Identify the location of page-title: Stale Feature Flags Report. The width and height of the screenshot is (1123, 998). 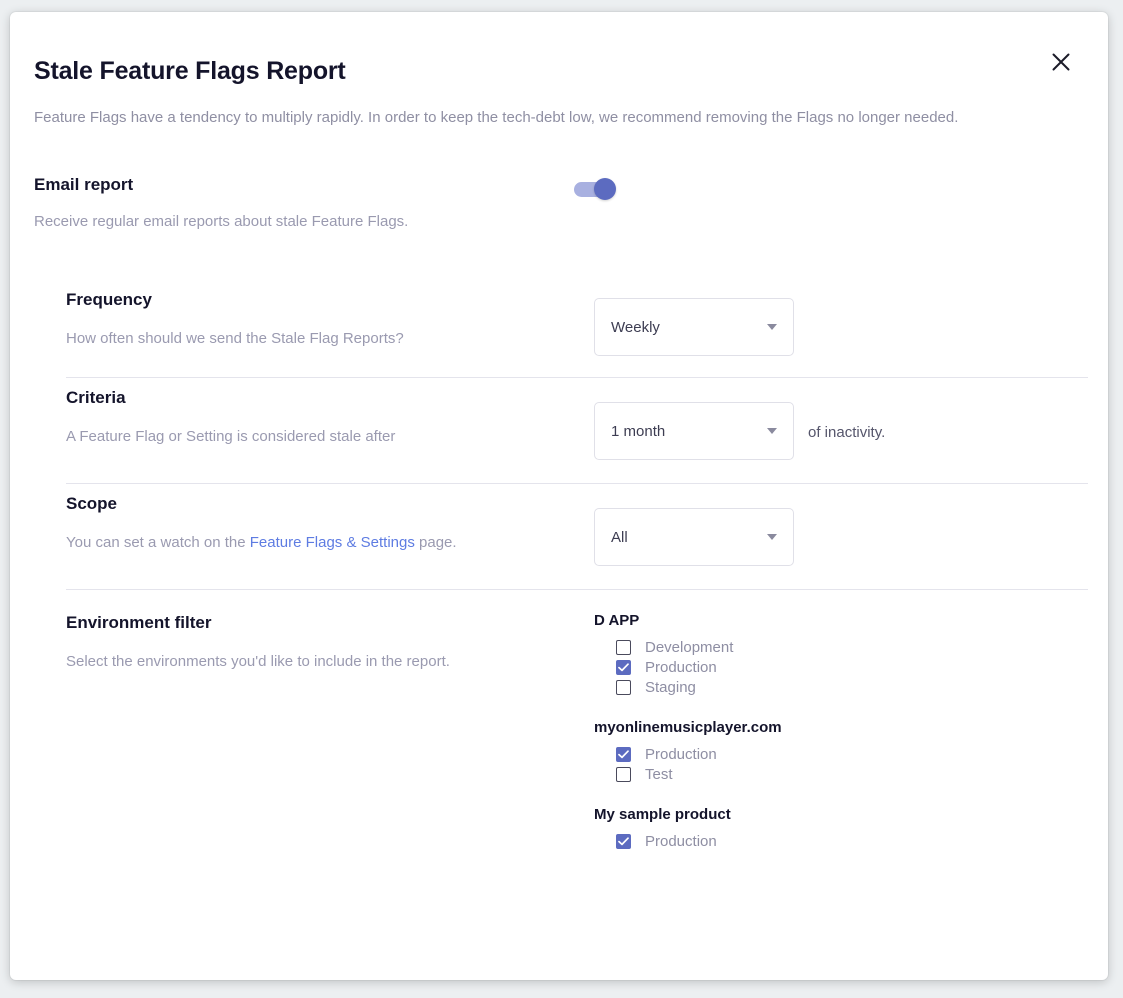
(190, 71).